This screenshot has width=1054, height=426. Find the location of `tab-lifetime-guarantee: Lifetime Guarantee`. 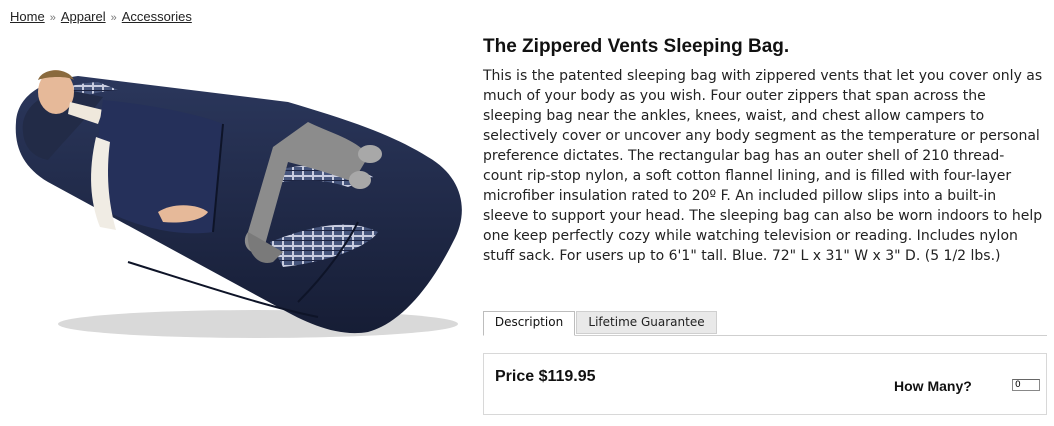

tab-lifetime-guarantee: Lifetime Guarantee is located at coordinates (646, 322).